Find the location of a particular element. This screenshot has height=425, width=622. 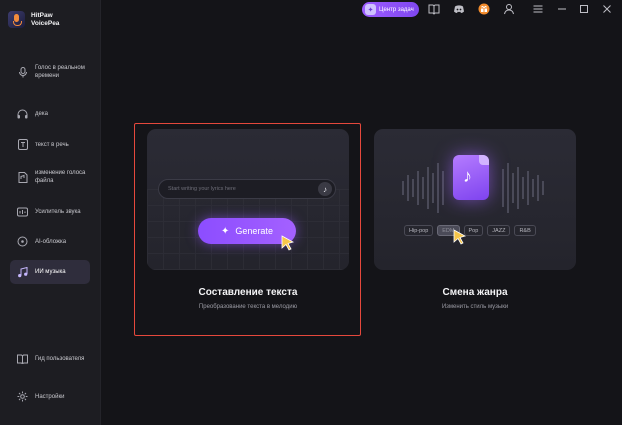

task-center-button: ✦ Центр задач is located at coordinates (390, 9).